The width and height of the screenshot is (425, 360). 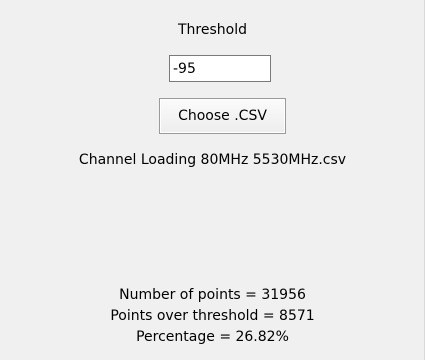 I want to click on threshold-label: Threshold, so click(x=212, y=30).